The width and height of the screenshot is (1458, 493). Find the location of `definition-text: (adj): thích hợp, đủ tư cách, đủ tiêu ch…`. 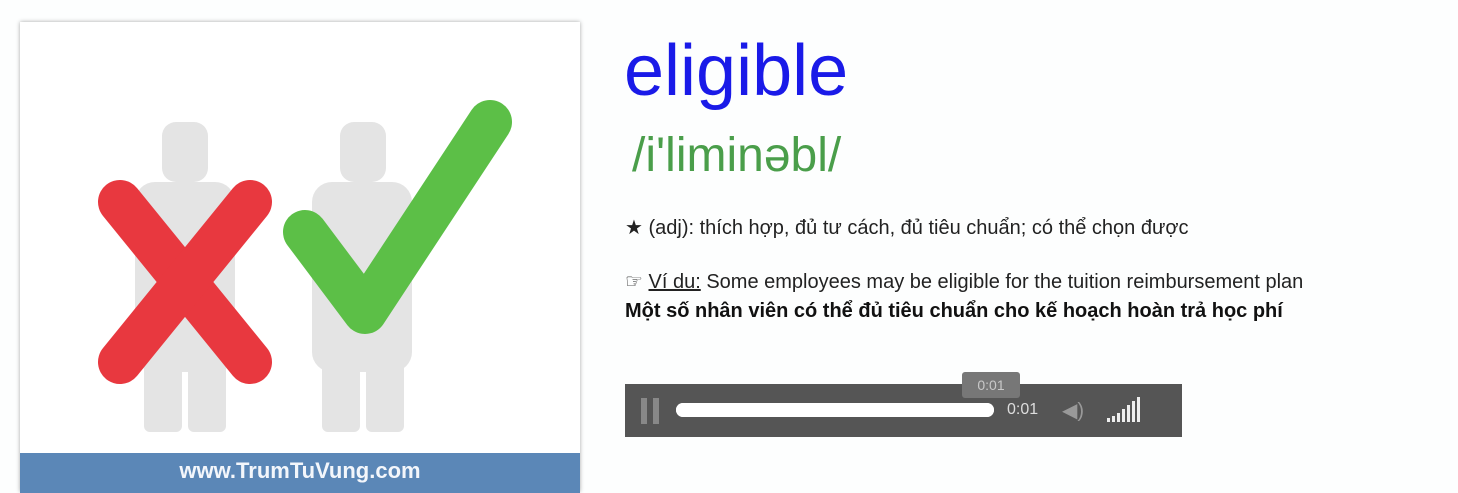

definition-text: (adj): thích hợp, đủ tư cách, đủ tiêu ch… is located at coordinates (918, 228).